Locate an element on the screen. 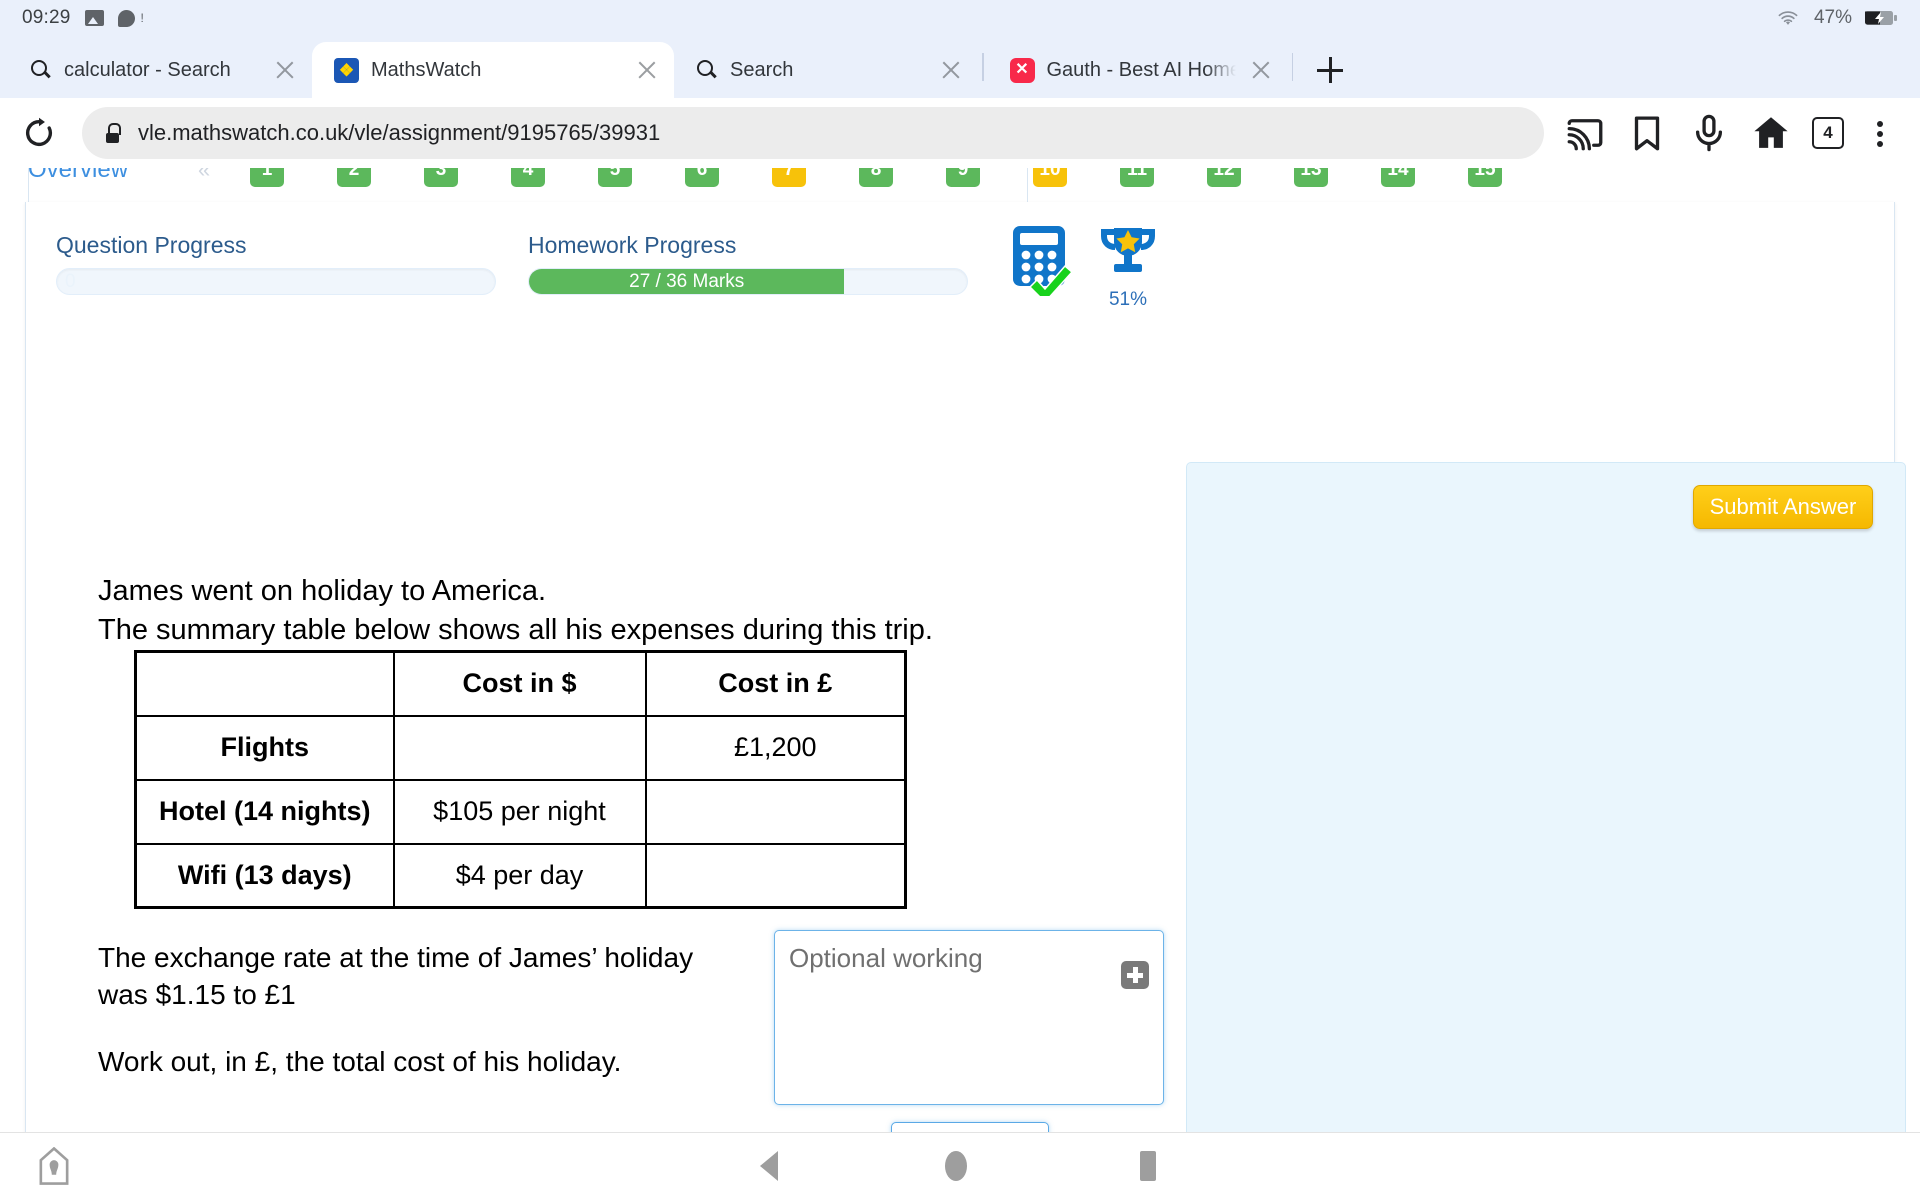 This screenshot has height=1200, width=1920. browser-tab-title: Gauth - Best AI Homework H is located at coordinates (1141, 69).